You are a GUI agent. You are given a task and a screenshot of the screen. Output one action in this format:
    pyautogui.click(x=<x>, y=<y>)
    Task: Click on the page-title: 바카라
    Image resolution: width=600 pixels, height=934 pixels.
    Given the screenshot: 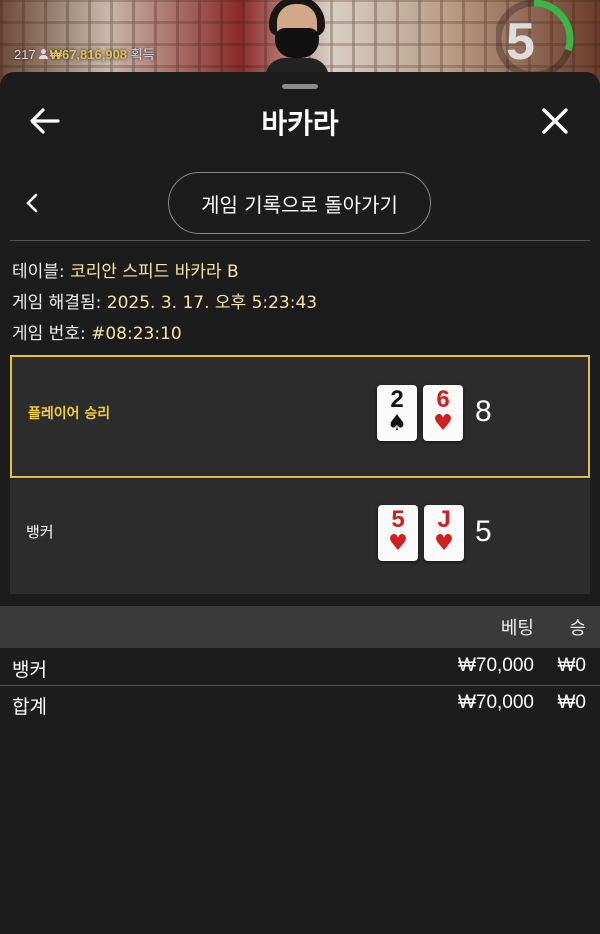 What is the action you would take?
    pyautogui.click(x=300, y=123)
    